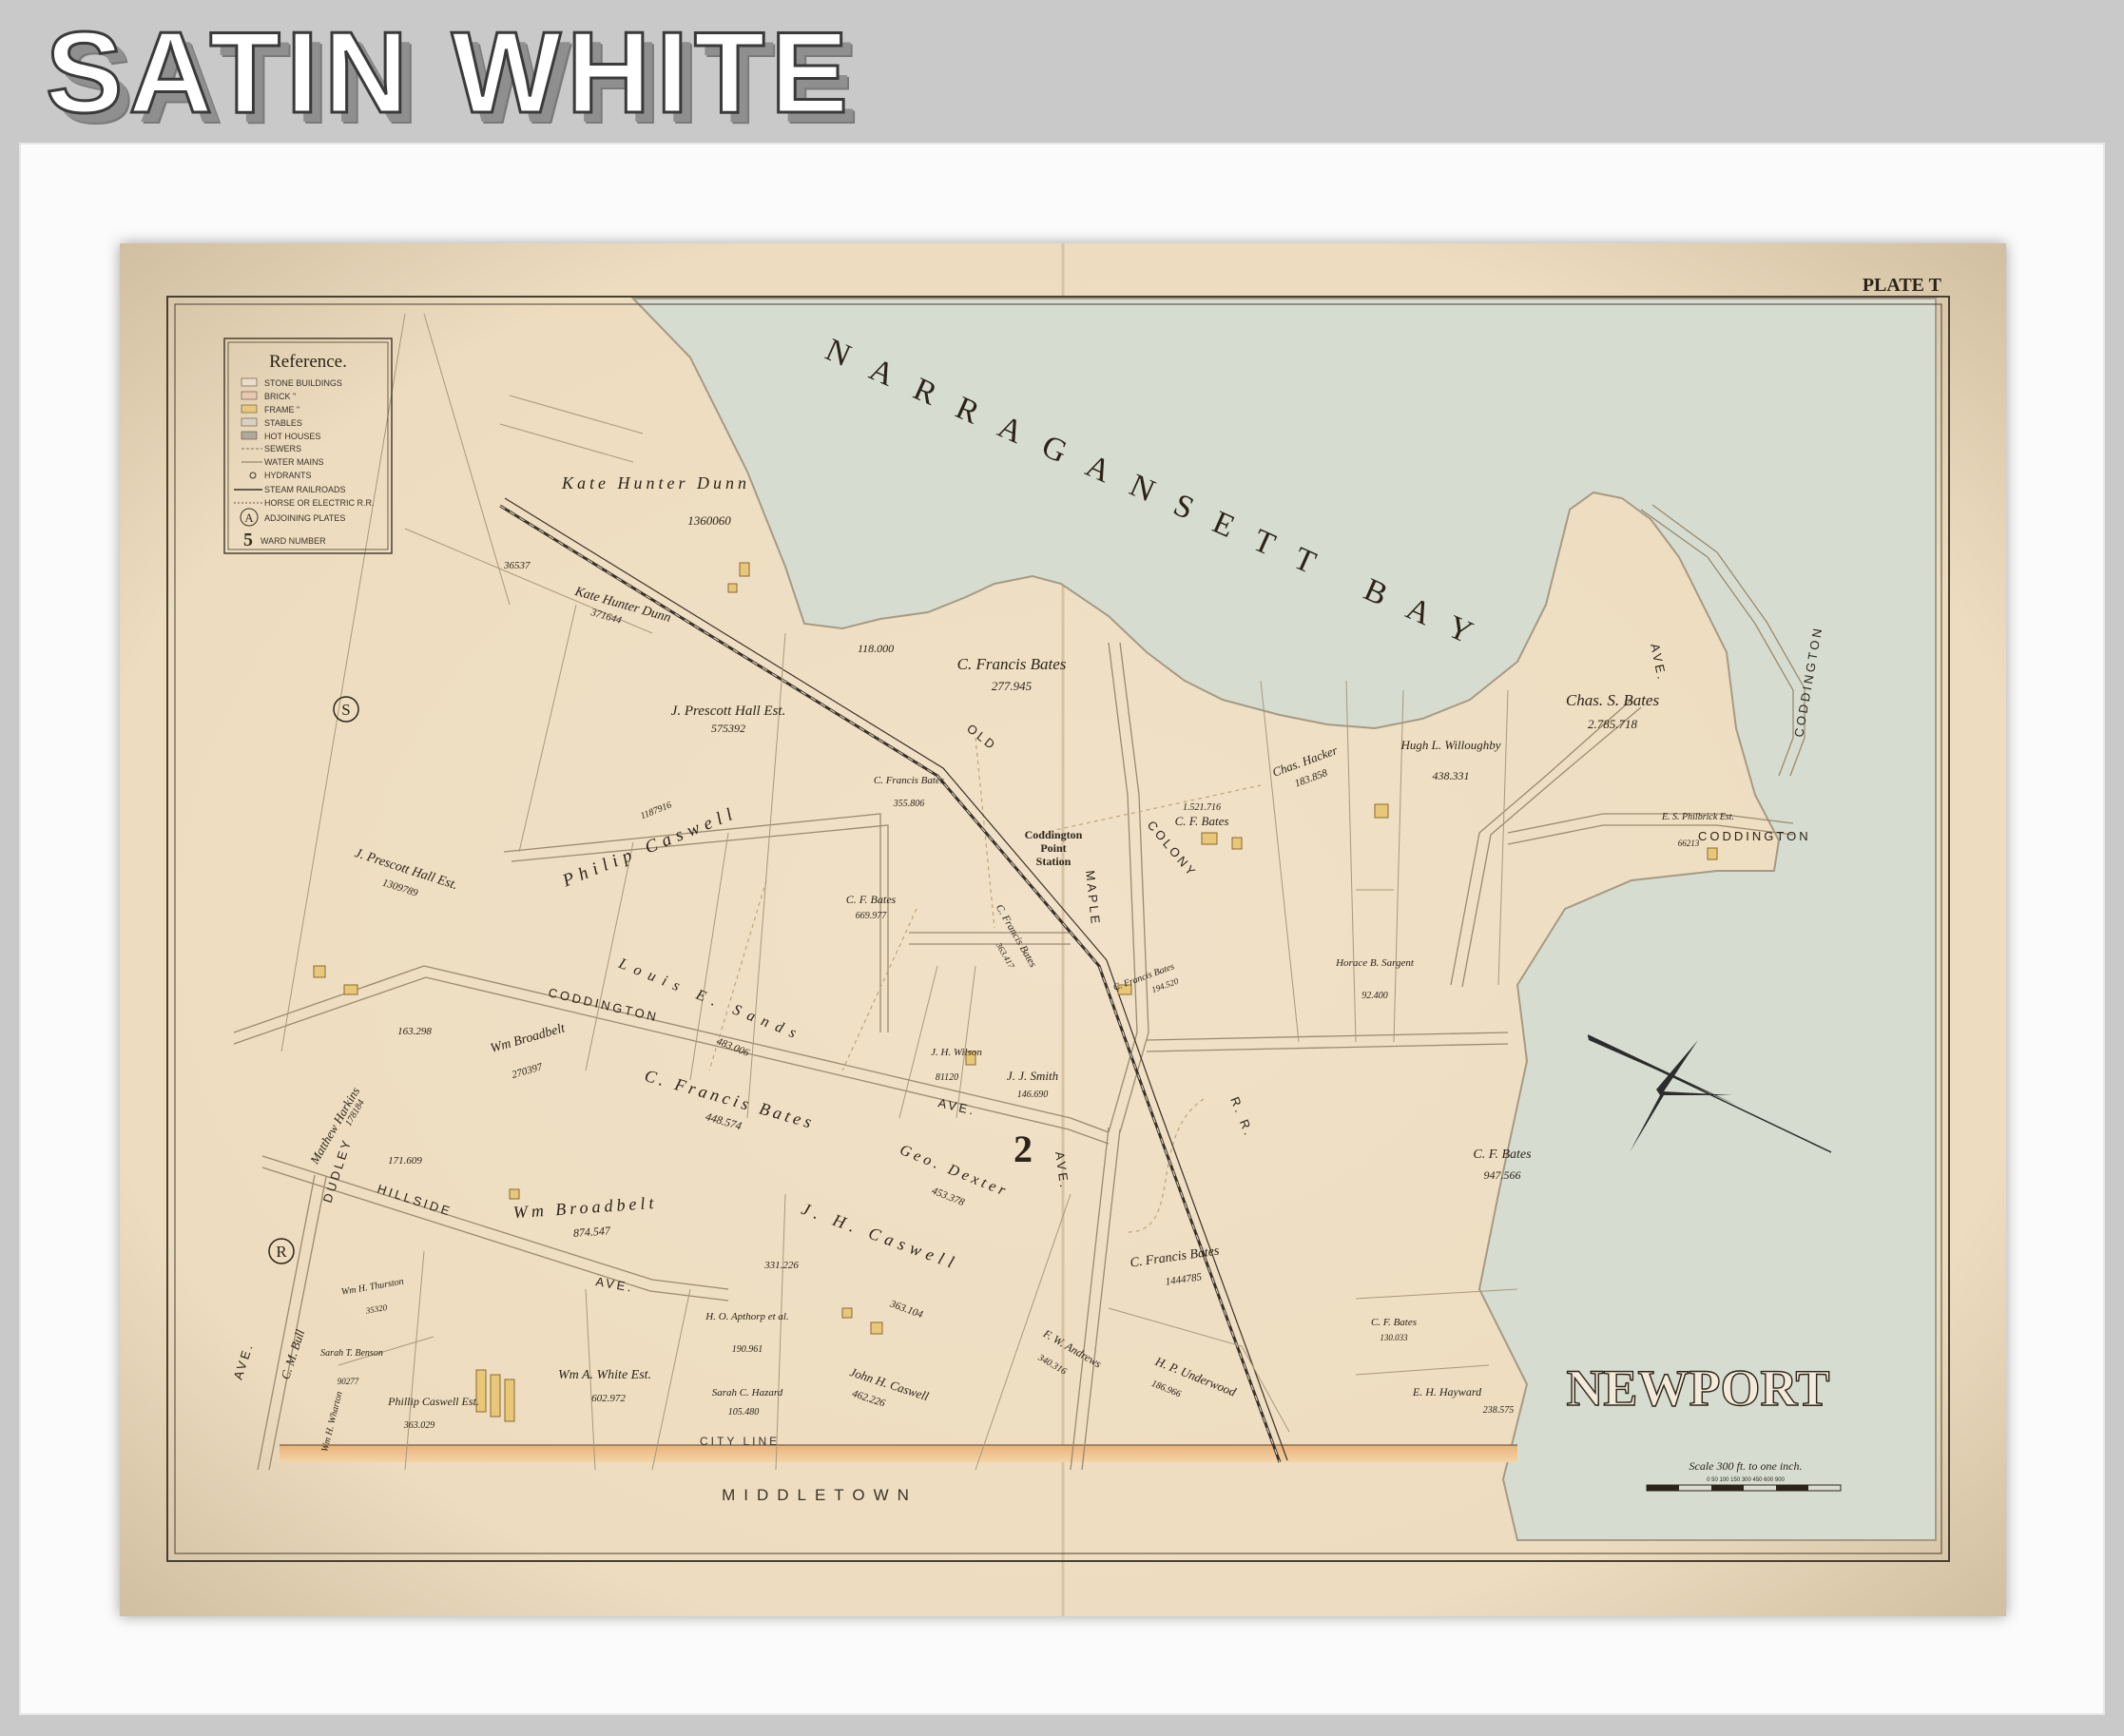  I want to click on scale-label: Scale 300 ft. to one inch., so click(1746, 1466).